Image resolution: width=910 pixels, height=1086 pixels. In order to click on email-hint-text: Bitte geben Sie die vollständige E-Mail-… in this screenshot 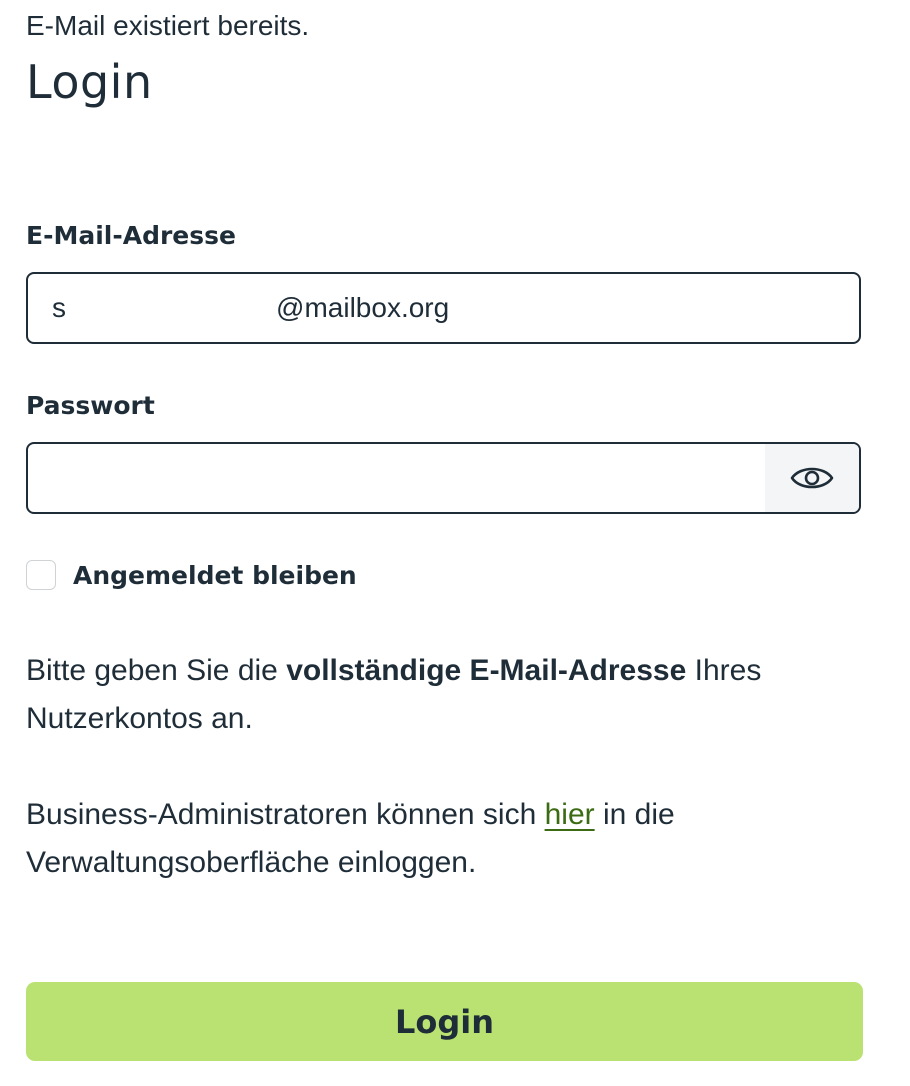, I will do `click(444, 695)`.